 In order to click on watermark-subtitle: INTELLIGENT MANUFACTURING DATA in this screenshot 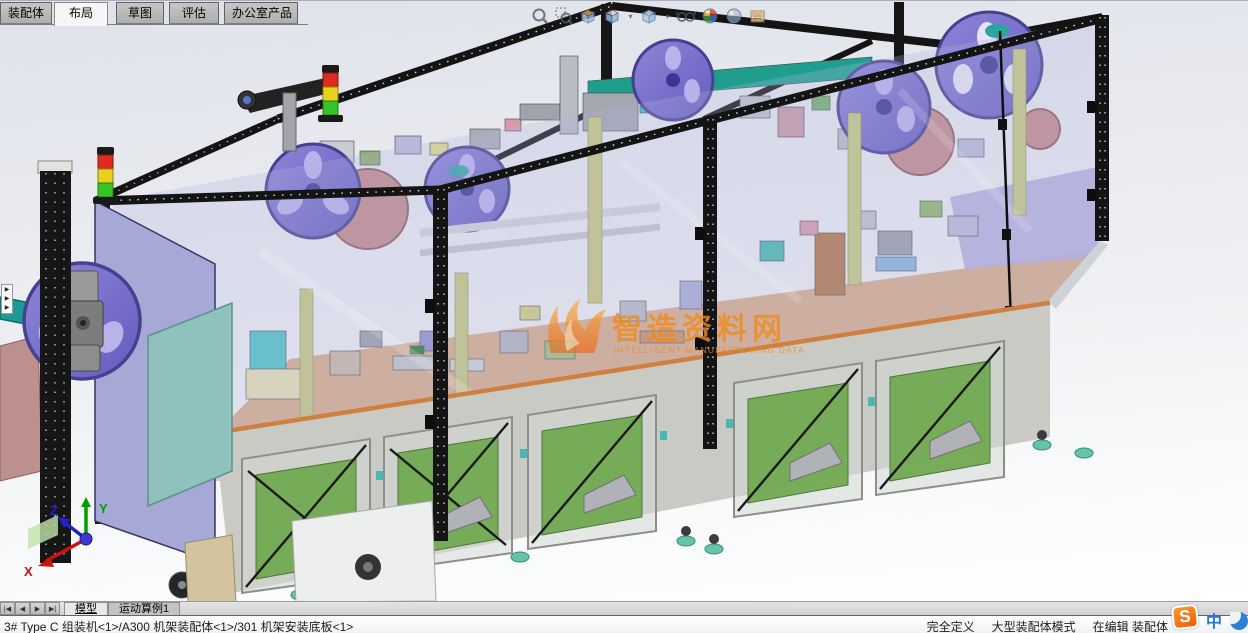, I will do `click(709, 350)`.